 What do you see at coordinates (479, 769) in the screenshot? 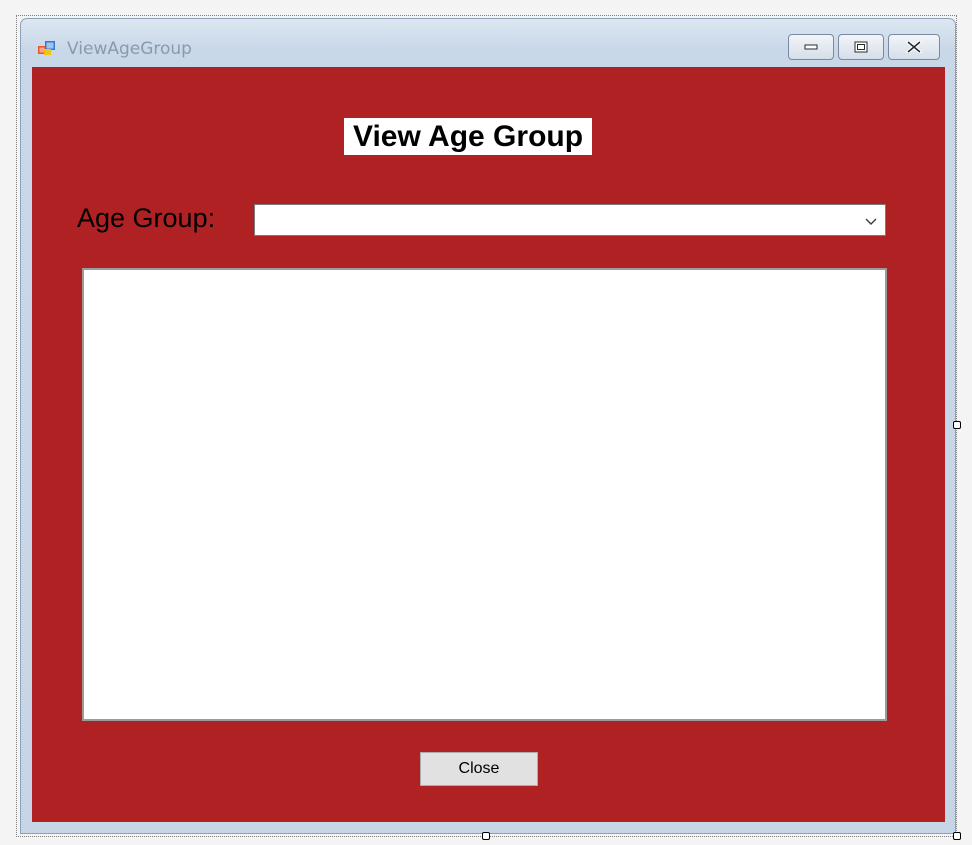
I see `close-button: Close` at bounding box center [479, 769].